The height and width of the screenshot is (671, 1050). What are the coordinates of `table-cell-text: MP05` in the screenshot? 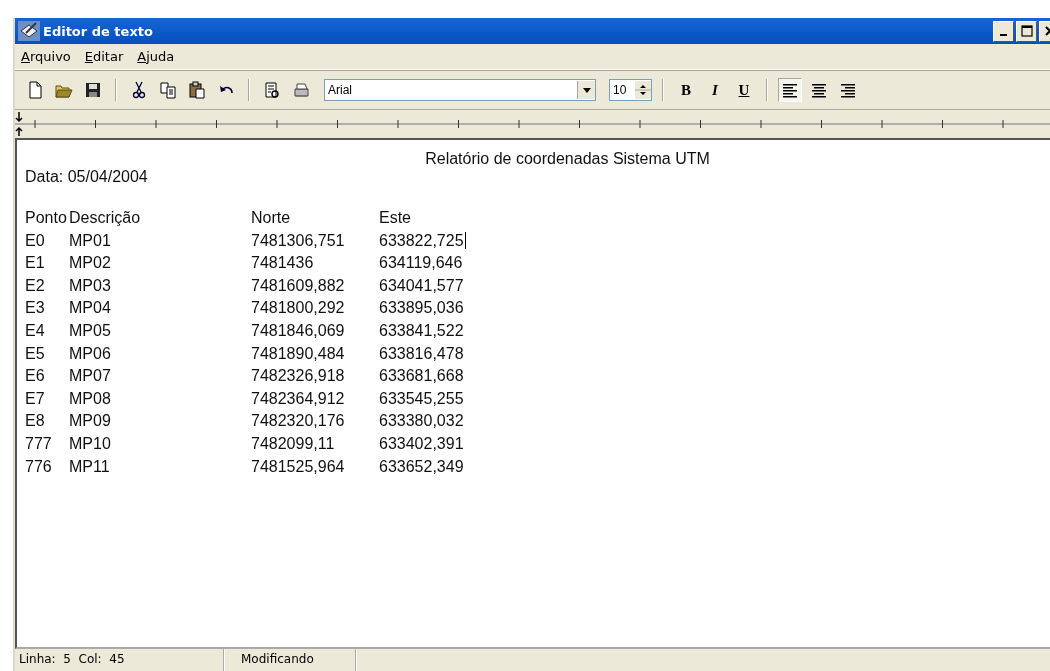 It's located at (90, 330).